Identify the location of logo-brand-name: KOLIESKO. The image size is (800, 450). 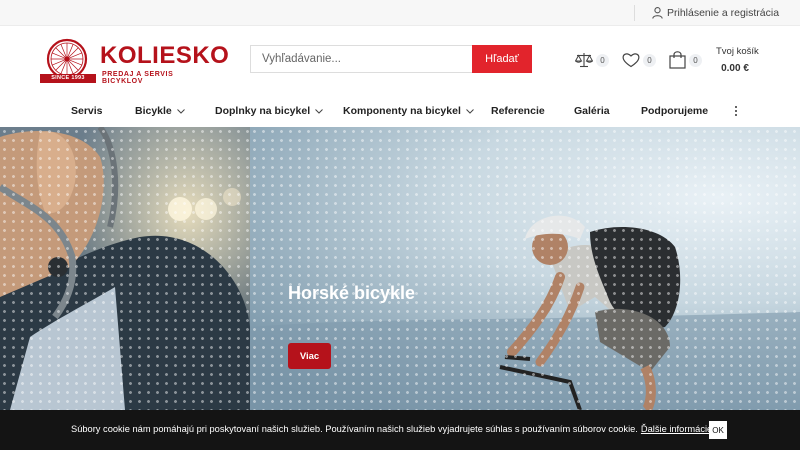
(165, 55).